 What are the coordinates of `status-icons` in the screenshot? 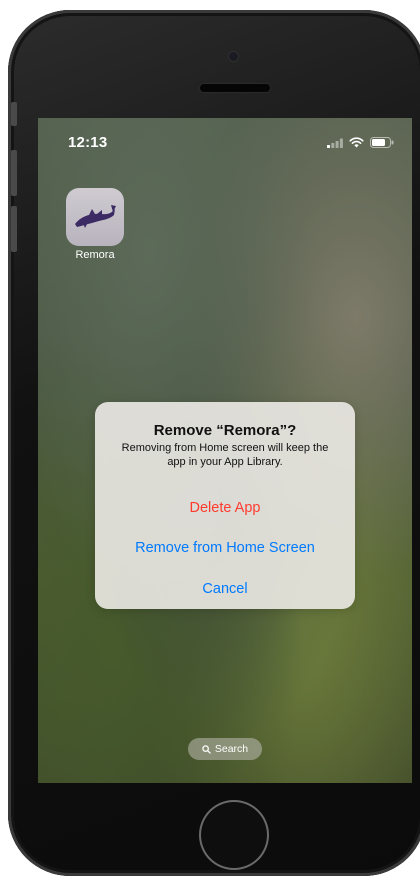 It's located at (360, 142).